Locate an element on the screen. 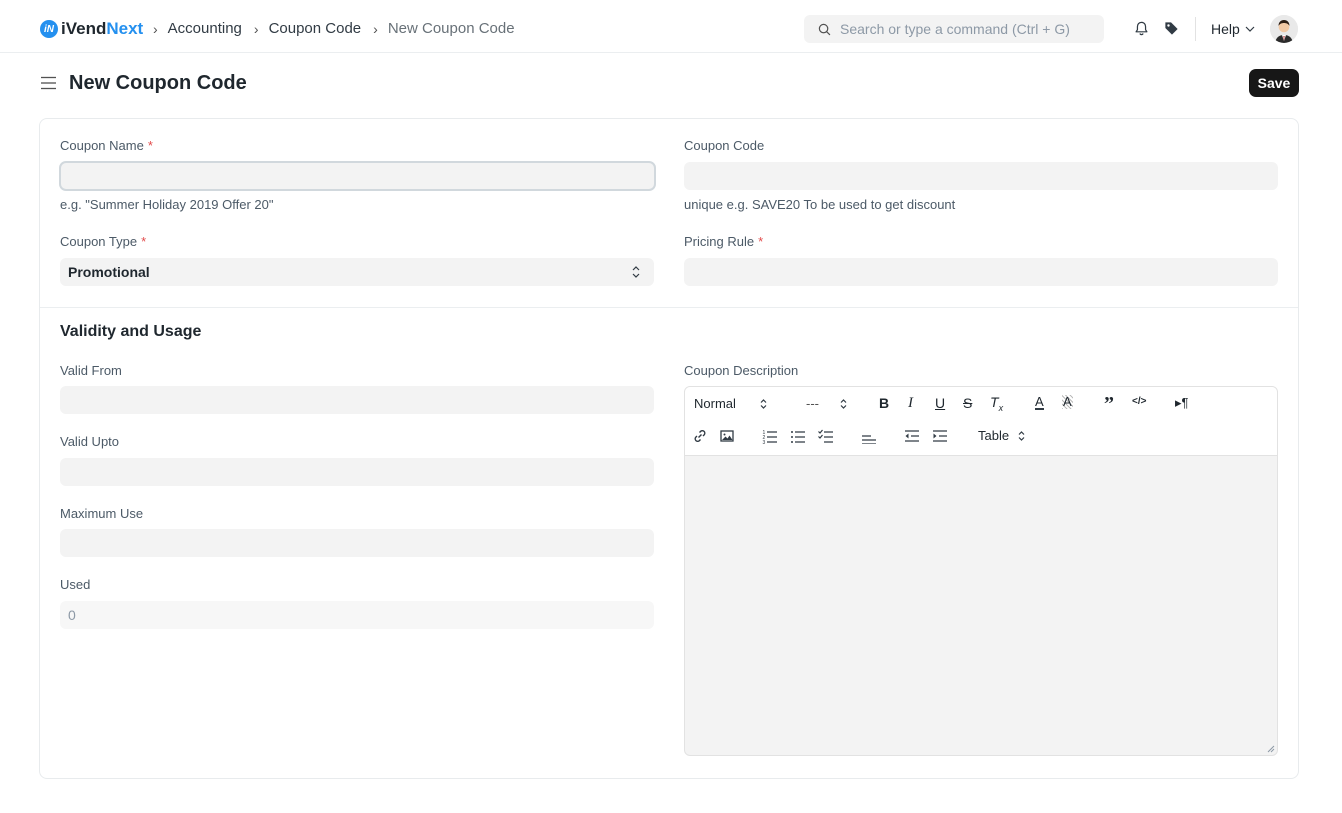  coupon-code-field is located at coordinates (981, 176).